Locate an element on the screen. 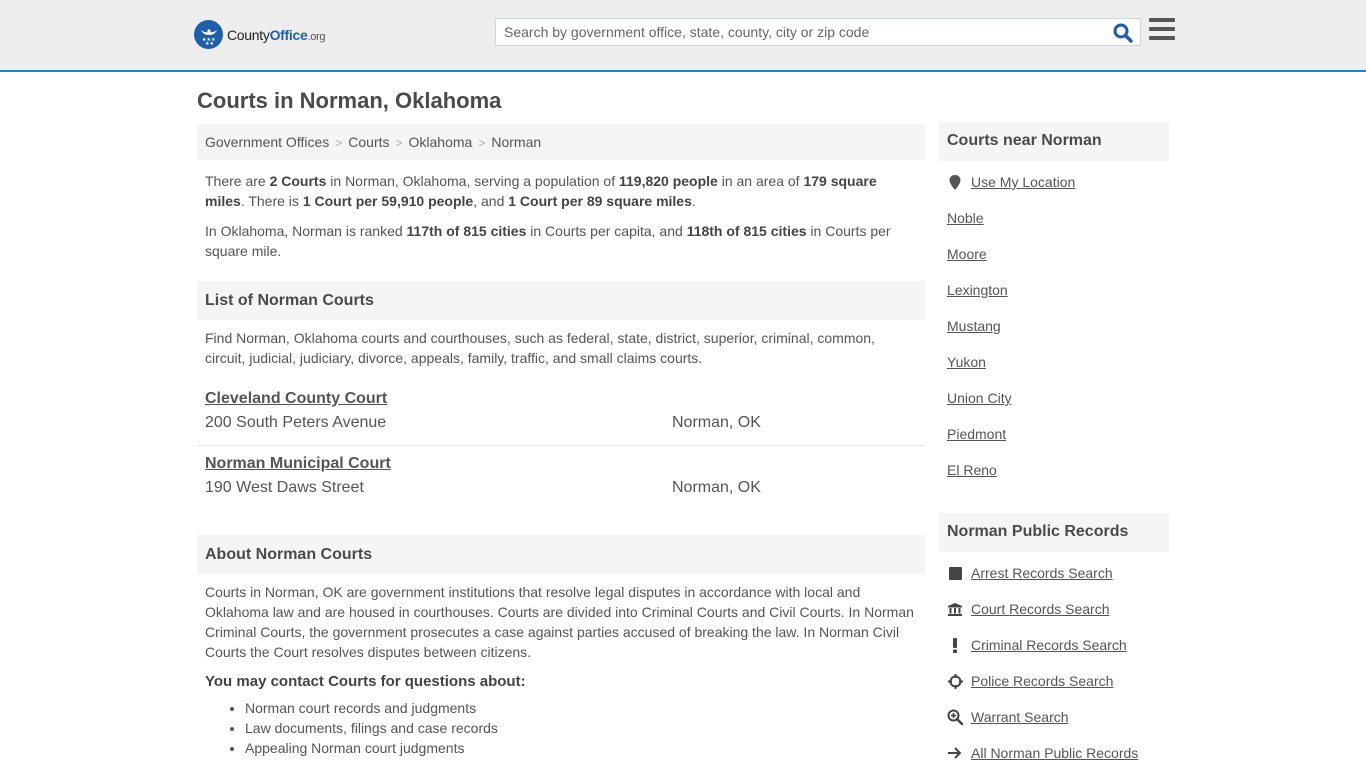  records-item: Arrest Records Search is located at coordinates (1058, 573).